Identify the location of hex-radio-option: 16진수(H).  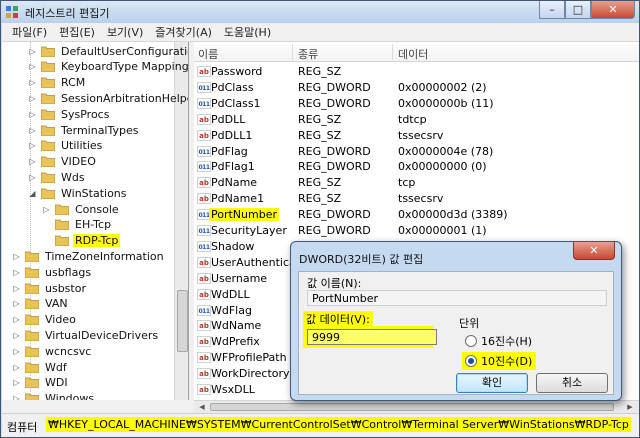
(498, 341).